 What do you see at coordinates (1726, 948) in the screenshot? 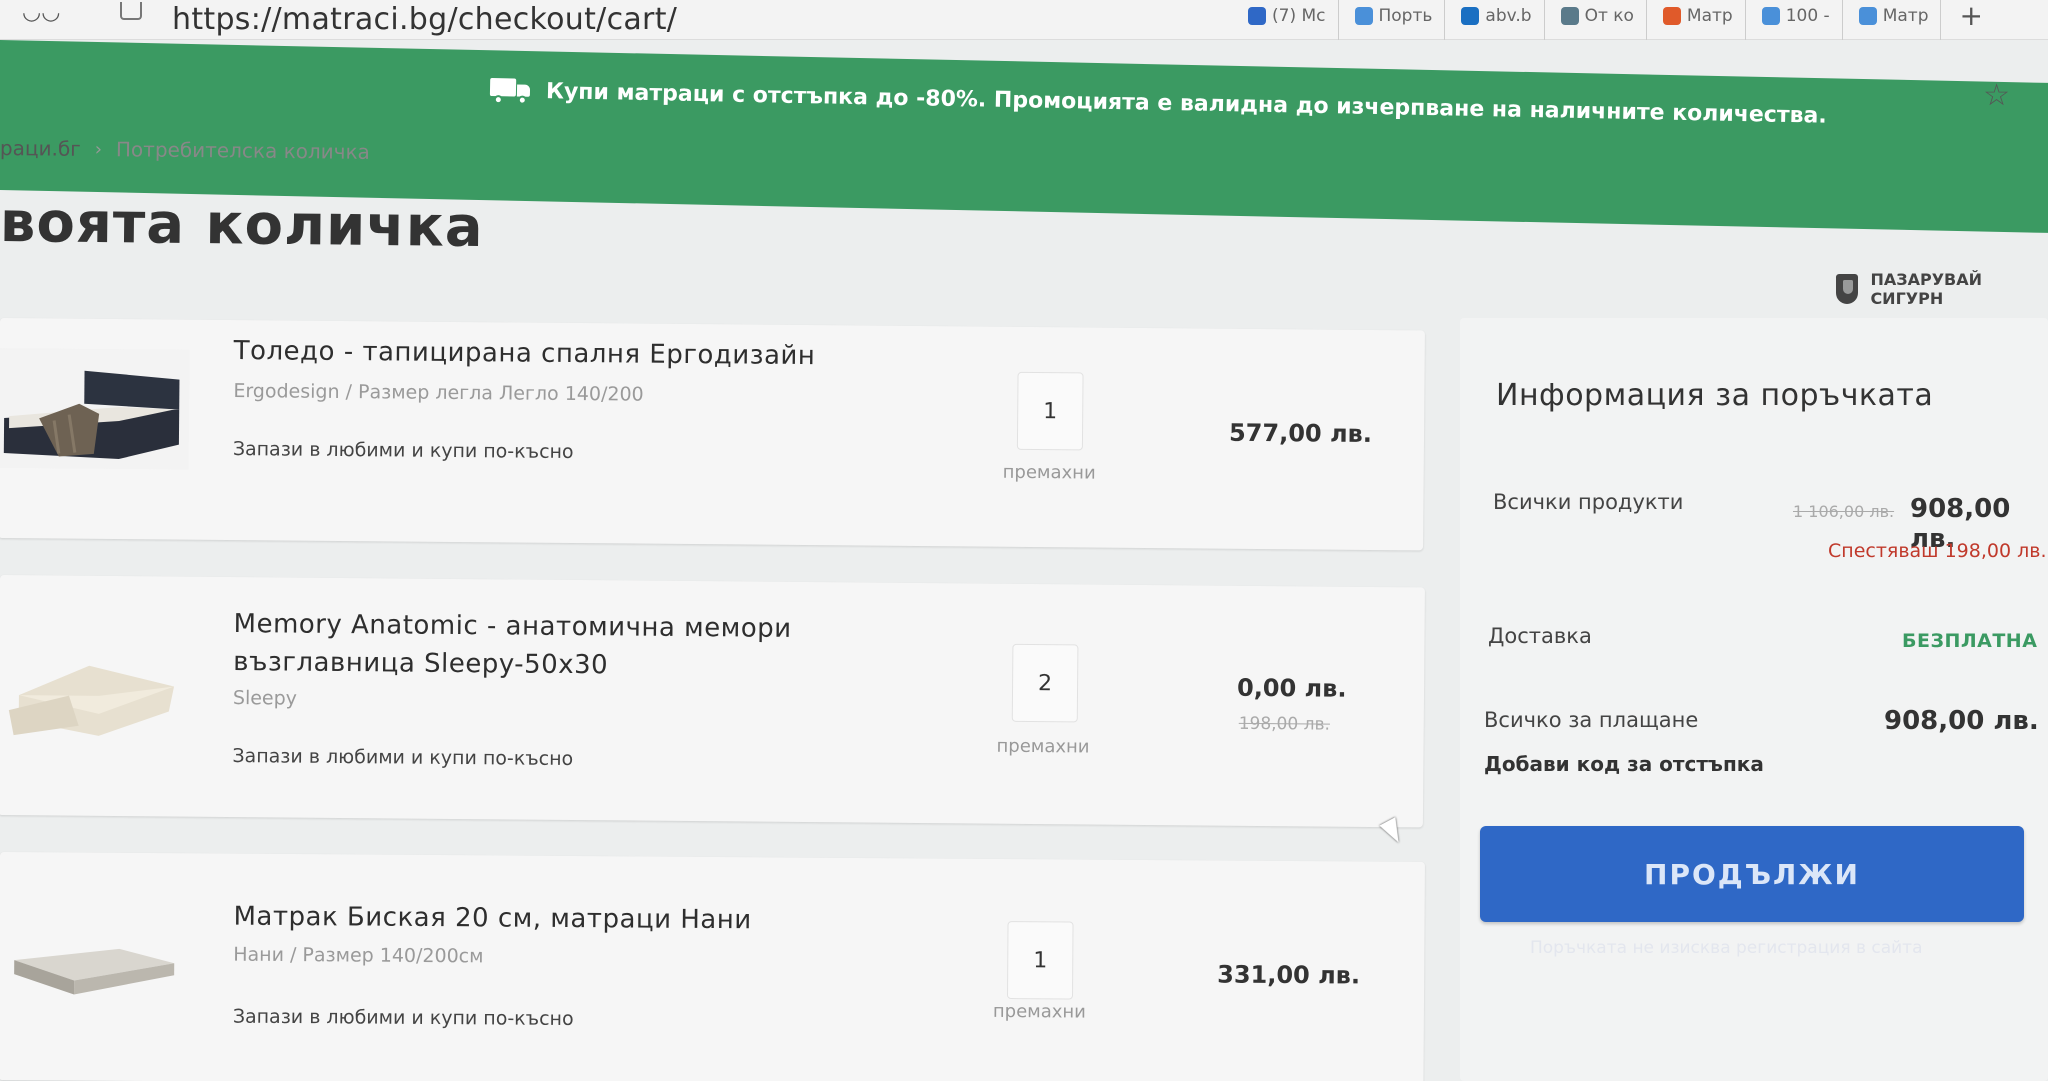
I see `no-registration-note: Поръчката не изисква регистрация в сайта` at bounding box center [1726, 948].